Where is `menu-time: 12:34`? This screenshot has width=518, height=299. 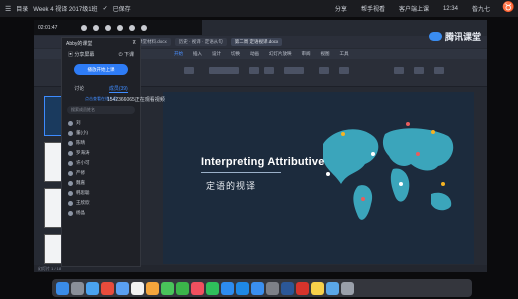 menu-time: 12:34 is located at coordinates (450, 8).